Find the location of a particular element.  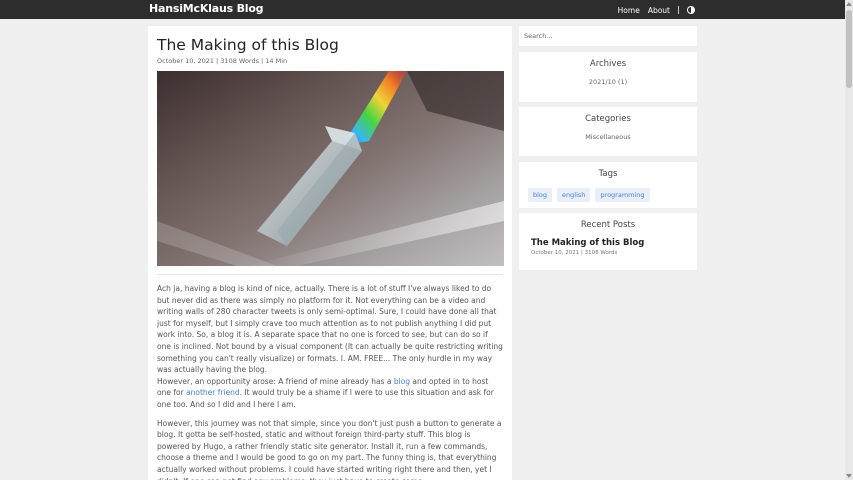

tags-title: Tags is located at coordinates (608, 174).